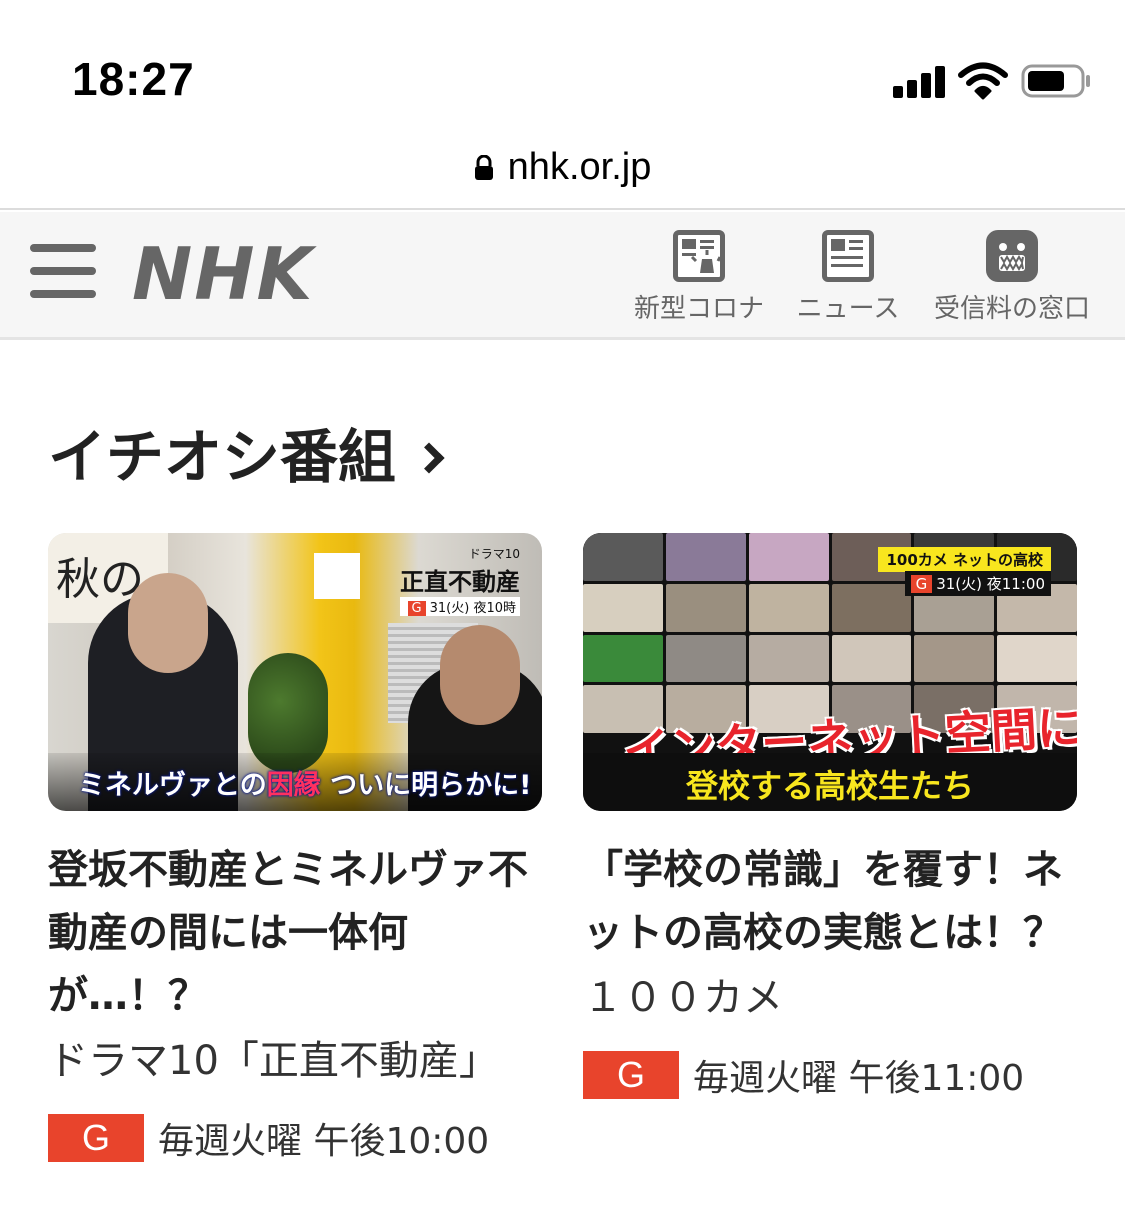 This screenshot has width=1125, height=1205. I want to click on hamburger-menu-icon, so click(63, 271).